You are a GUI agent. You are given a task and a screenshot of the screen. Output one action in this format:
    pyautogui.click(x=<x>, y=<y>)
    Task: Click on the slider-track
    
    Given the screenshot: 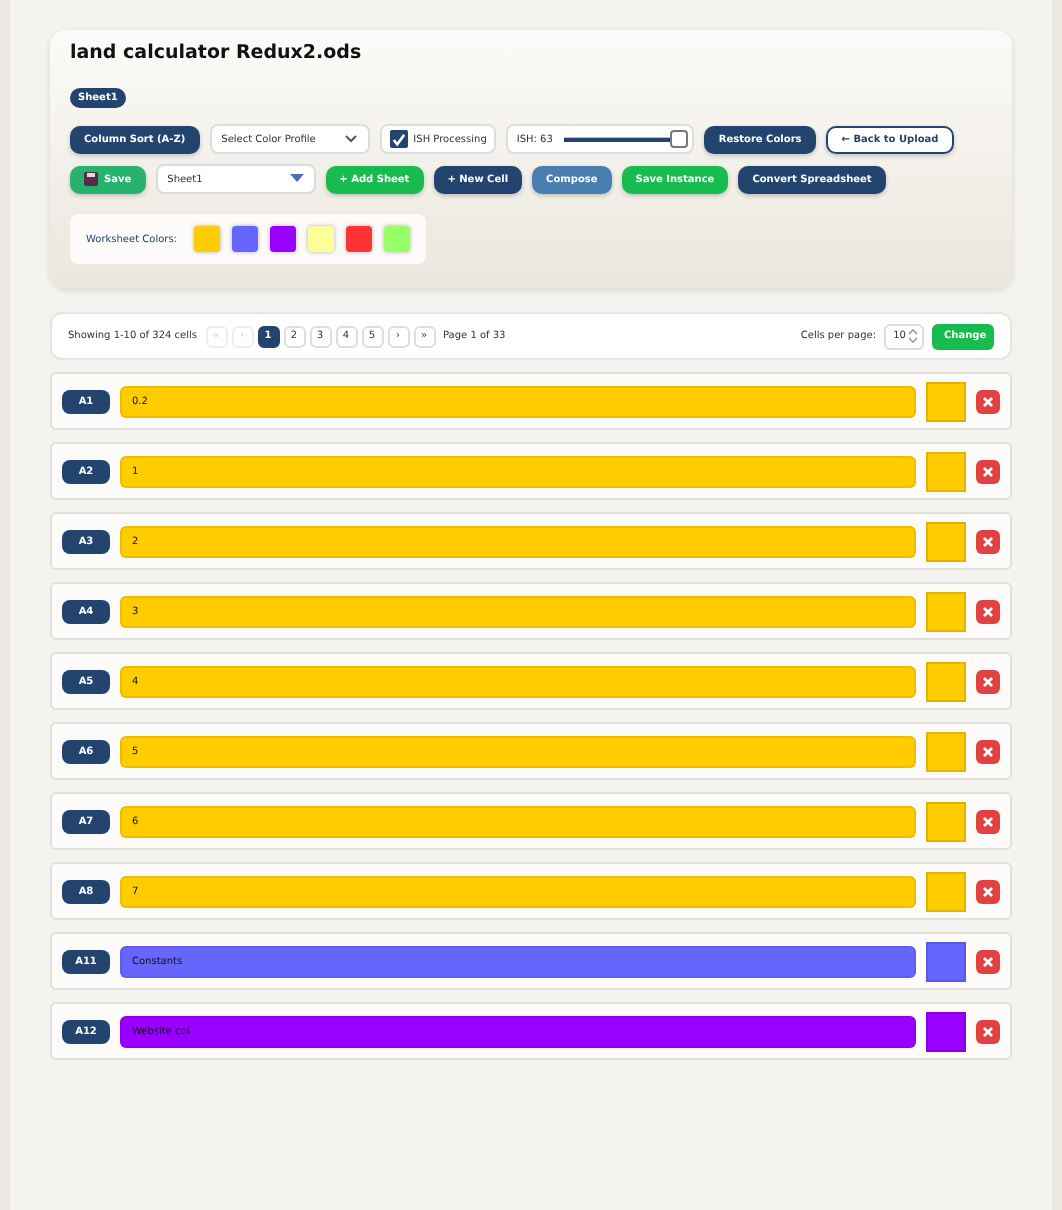 What is the action you would take?
    pyautogui.click(x=624, y=139)
    